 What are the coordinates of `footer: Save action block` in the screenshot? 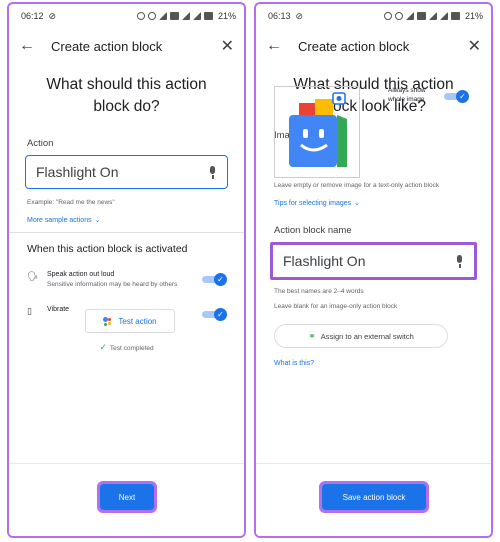 It's located at (373, 499).